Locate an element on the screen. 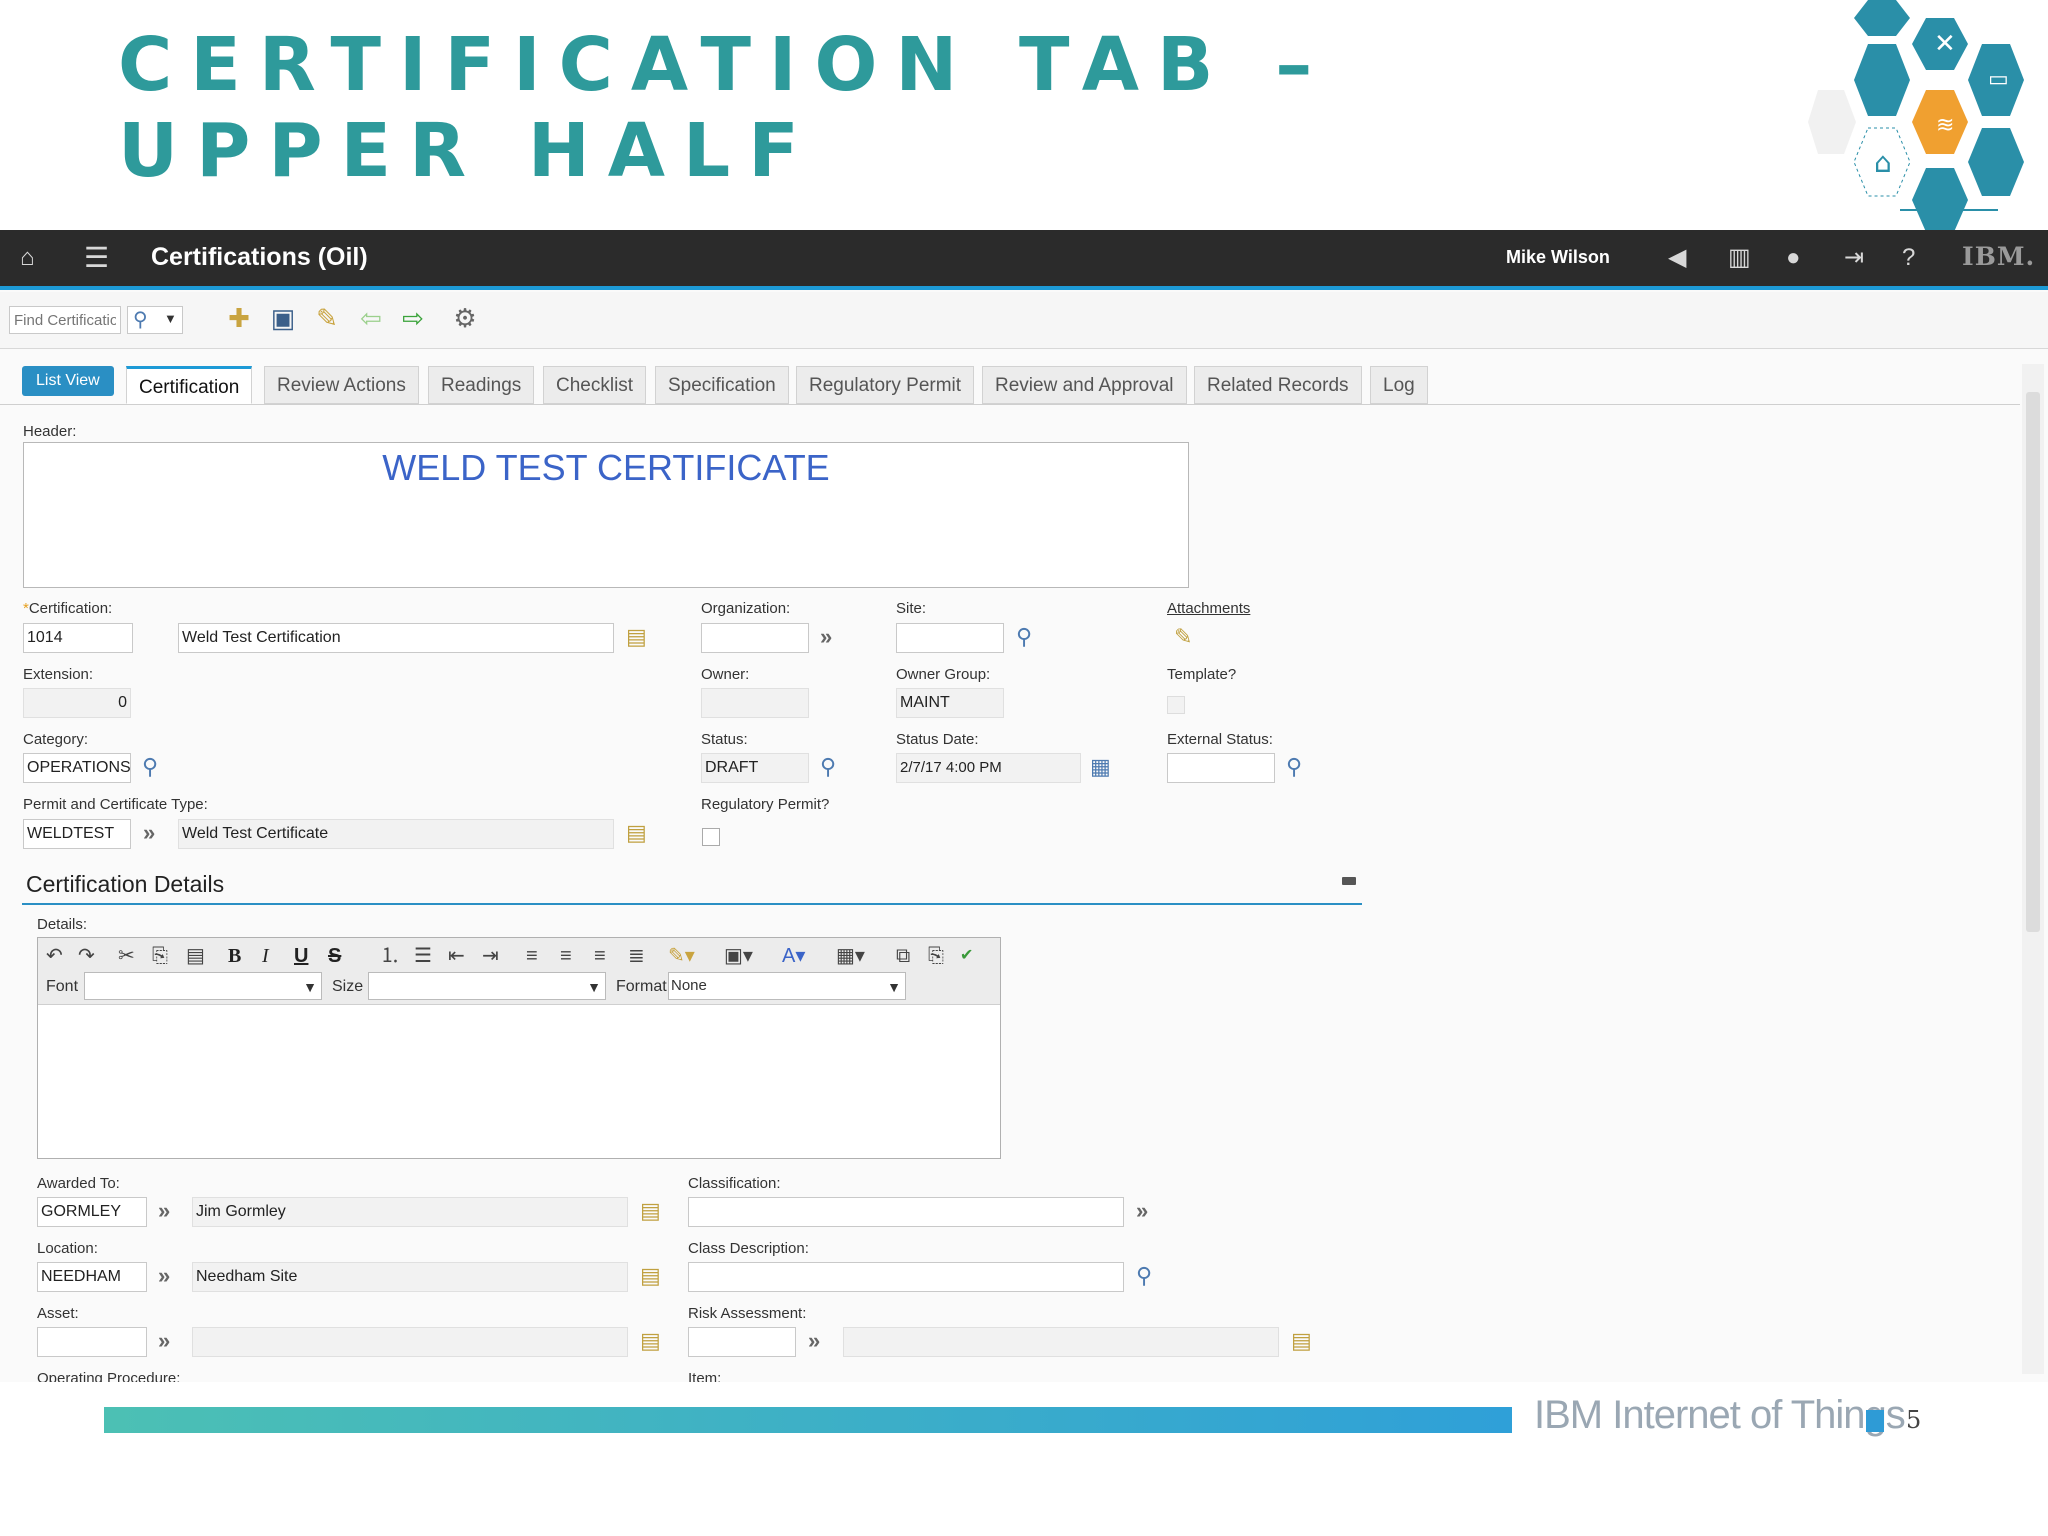  extension-field: 0 is located at coordinates (77, 703).